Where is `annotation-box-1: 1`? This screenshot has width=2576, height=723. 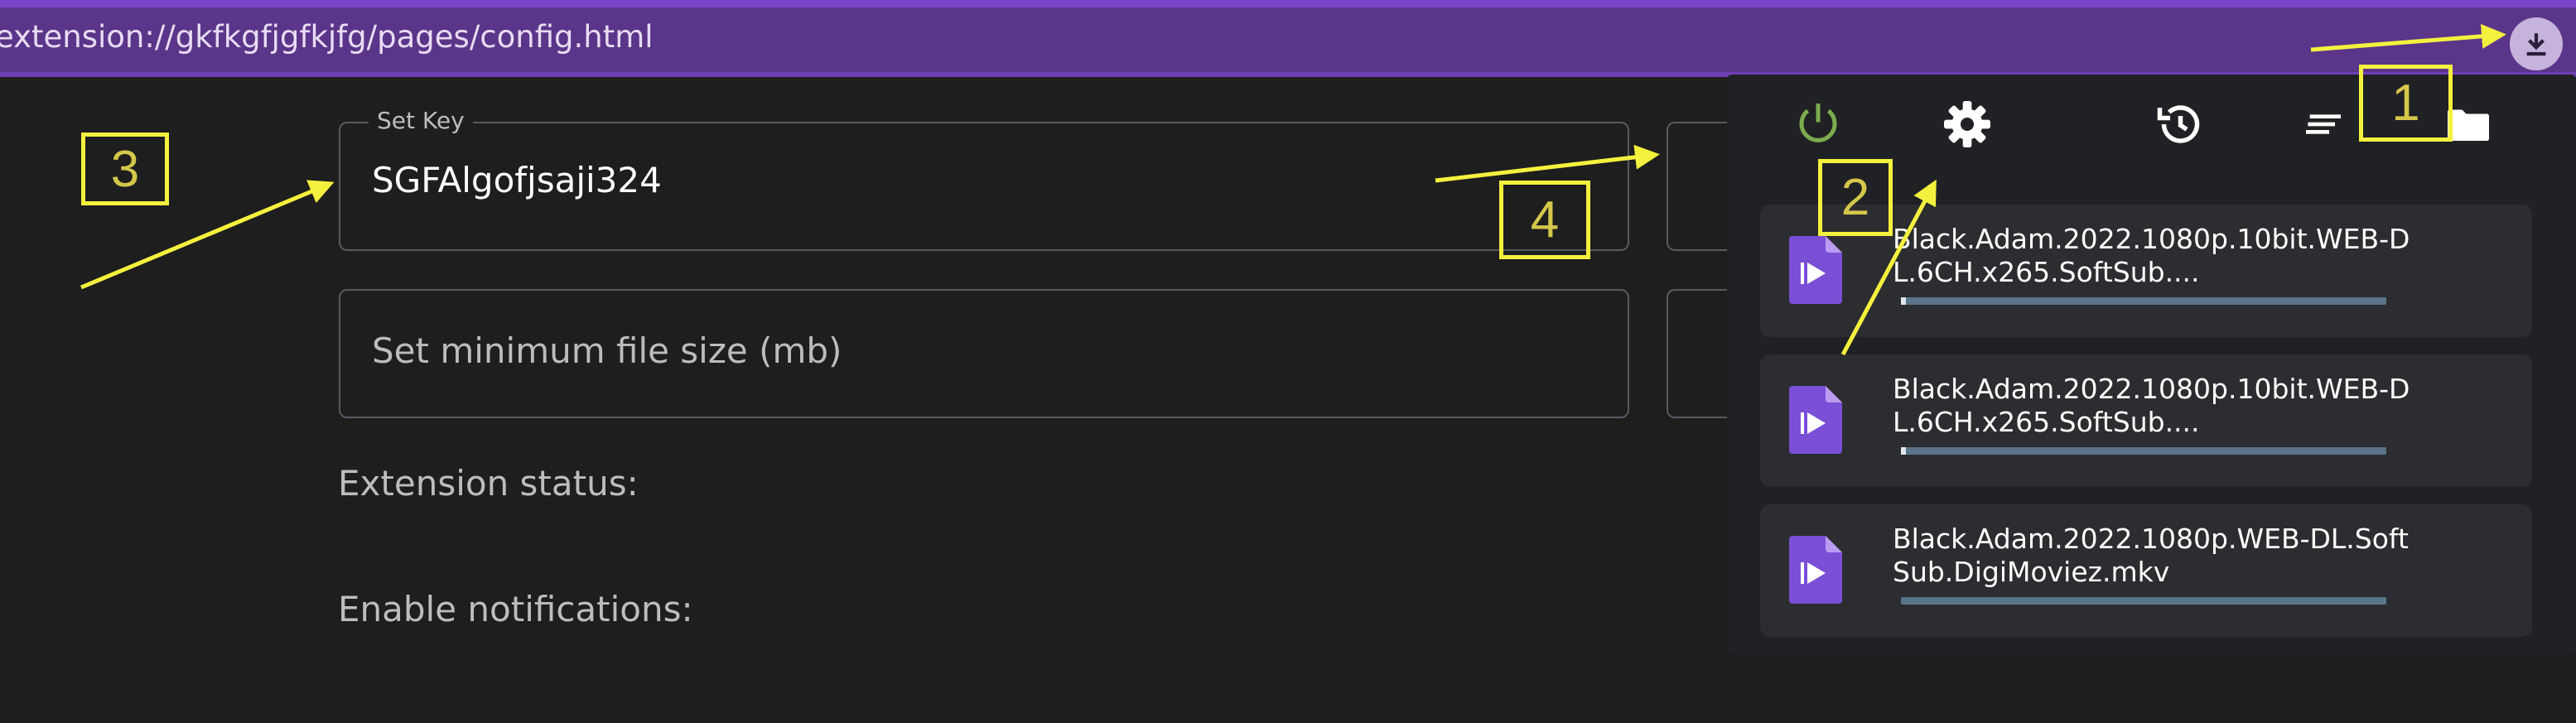
annotation-box-1: 1 is located at coordinates (2406, 103).